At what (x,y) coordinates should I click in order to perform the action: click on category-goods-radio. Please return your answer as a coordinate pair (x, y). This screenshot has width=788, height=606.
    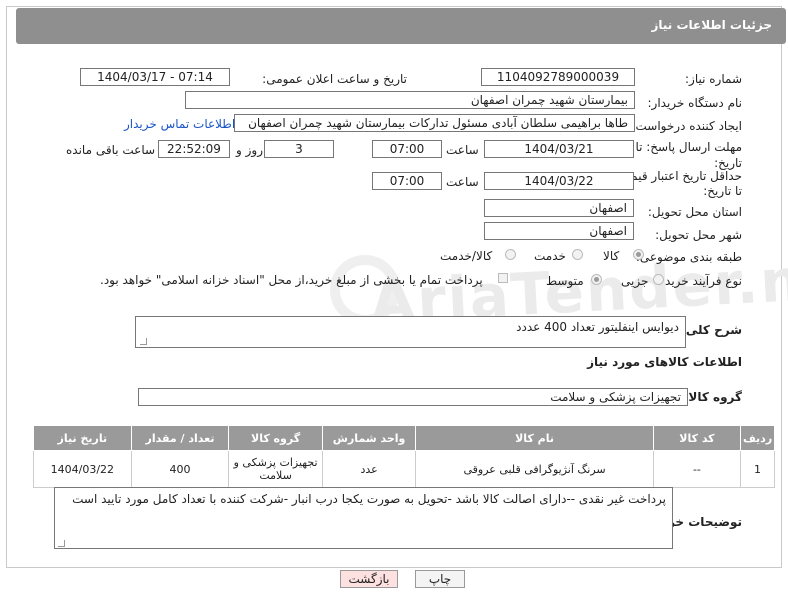
    Looking at the image, I should click on (638, 254).